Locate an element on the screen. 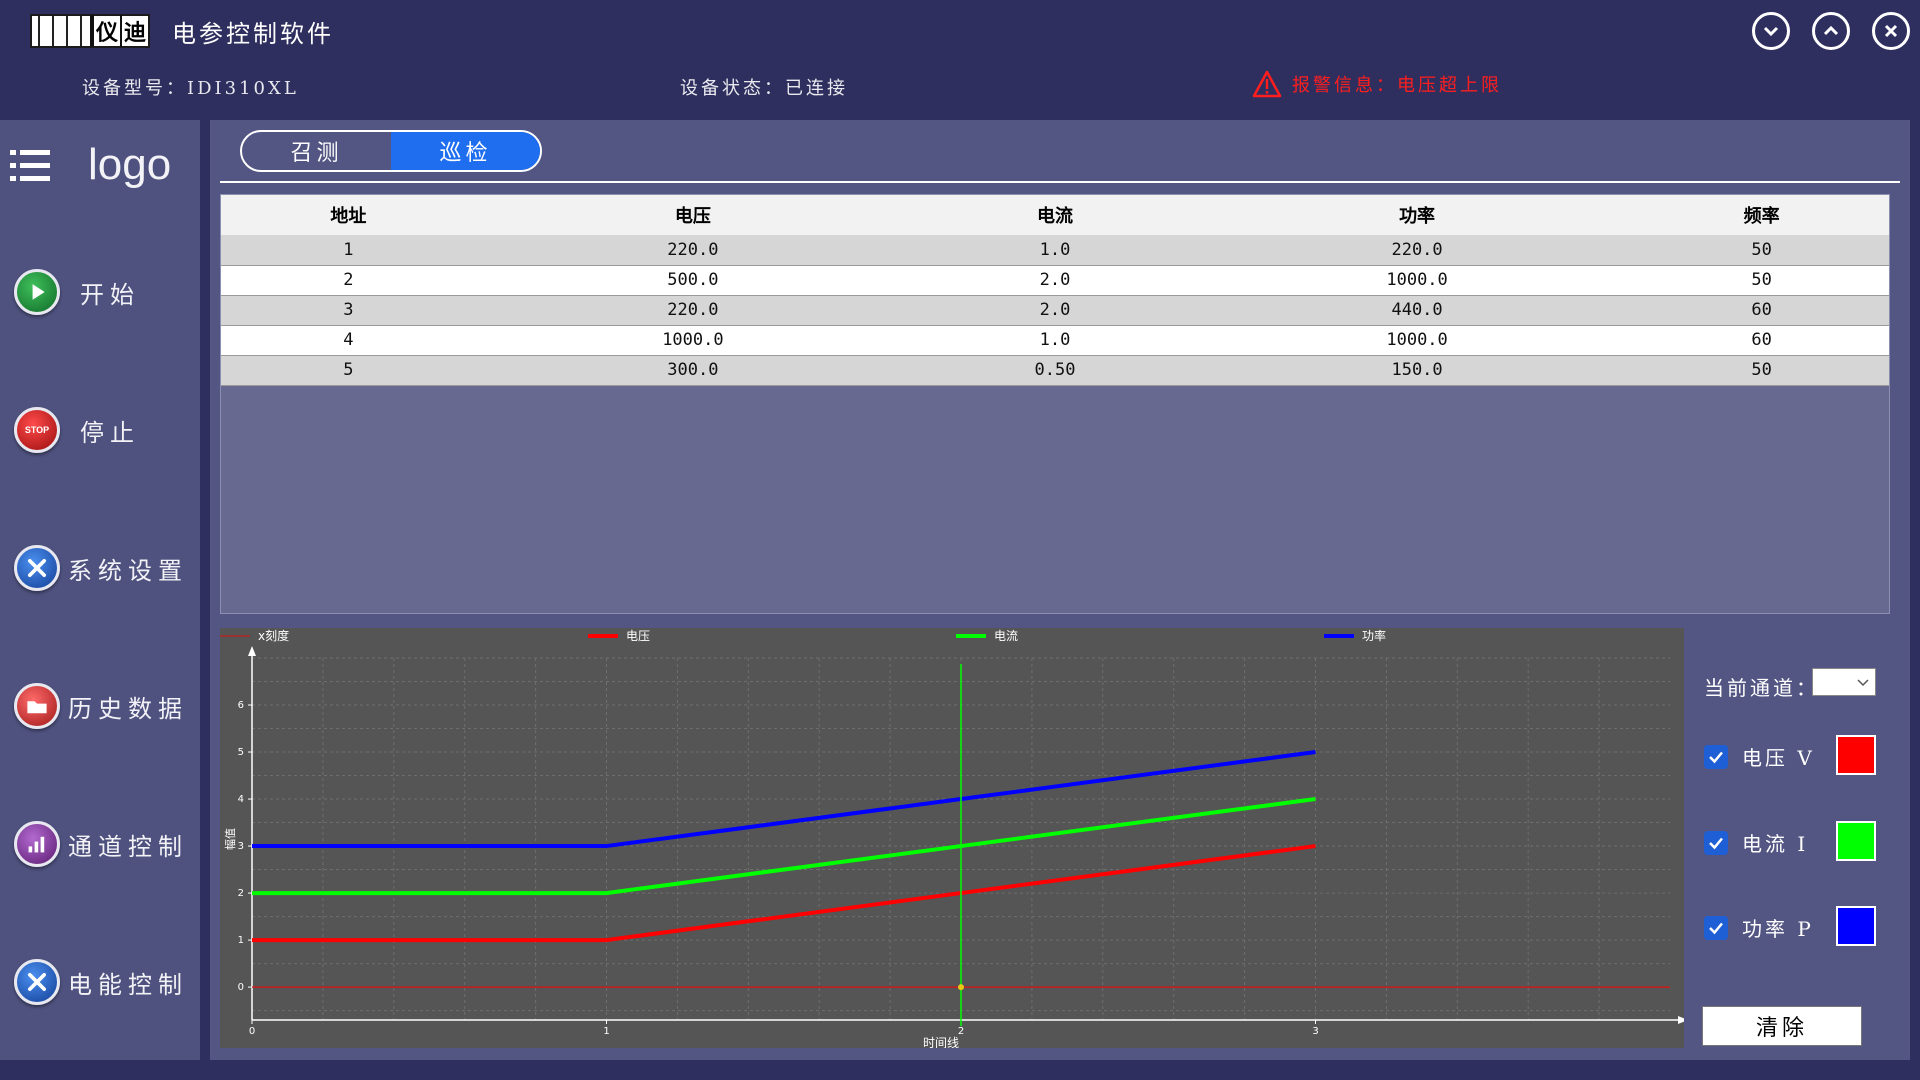 The height and width of the screenshot is (1080, 1920). sidebar-item-energy-control: 电能控制 is located at coordinates (107, 982).